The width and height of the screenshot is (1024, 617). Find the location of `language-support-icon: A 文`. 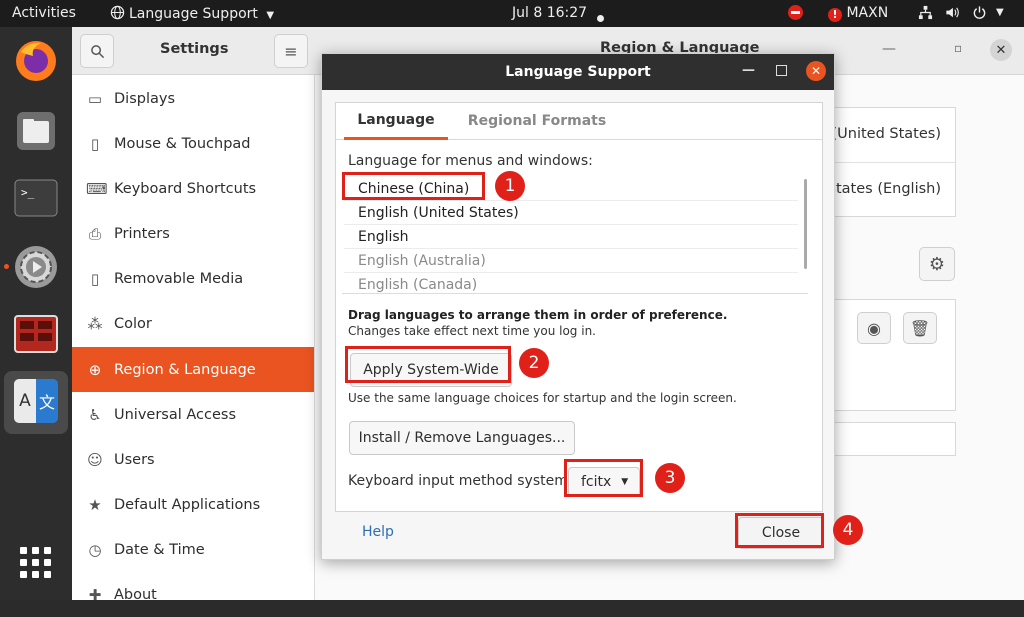

language-support-icon: A 文 is located at coordinates (36, 401).